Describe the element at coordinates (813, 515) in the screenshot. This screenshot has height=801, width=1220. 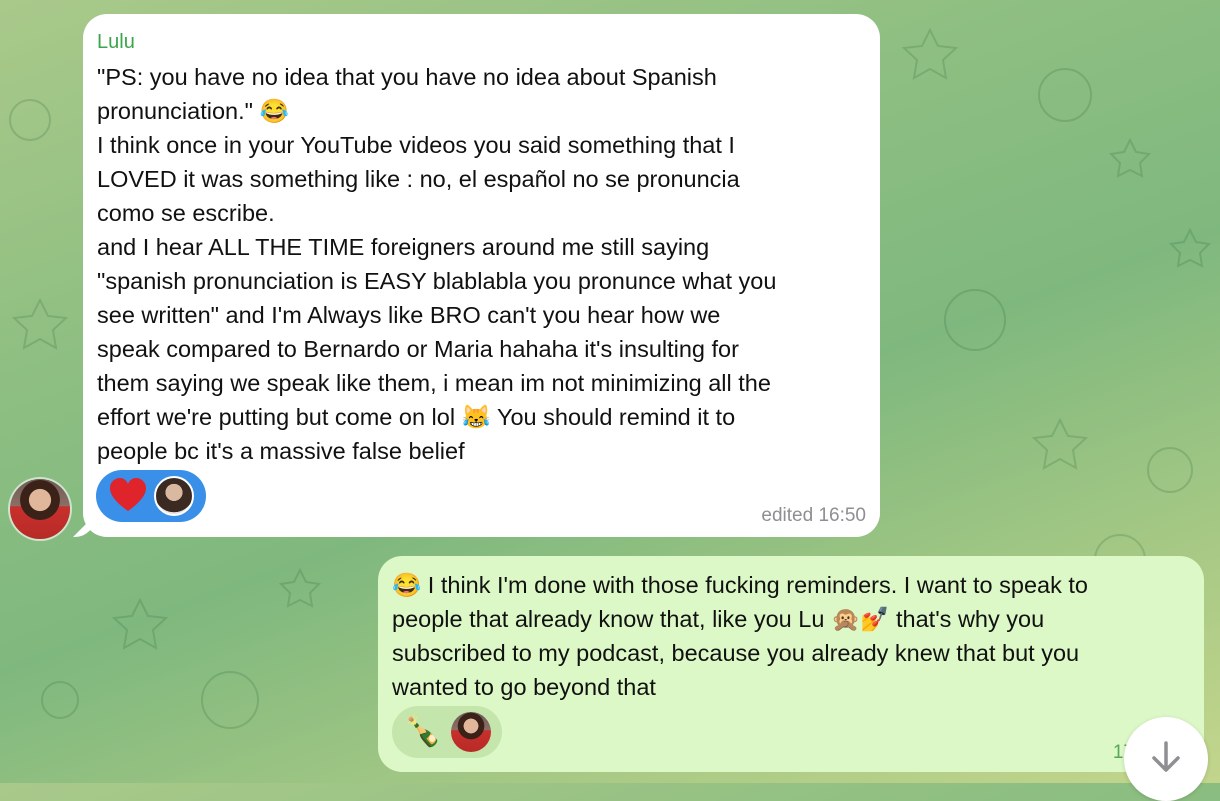
I see `message-timestamp: edited 16:50` at that location.